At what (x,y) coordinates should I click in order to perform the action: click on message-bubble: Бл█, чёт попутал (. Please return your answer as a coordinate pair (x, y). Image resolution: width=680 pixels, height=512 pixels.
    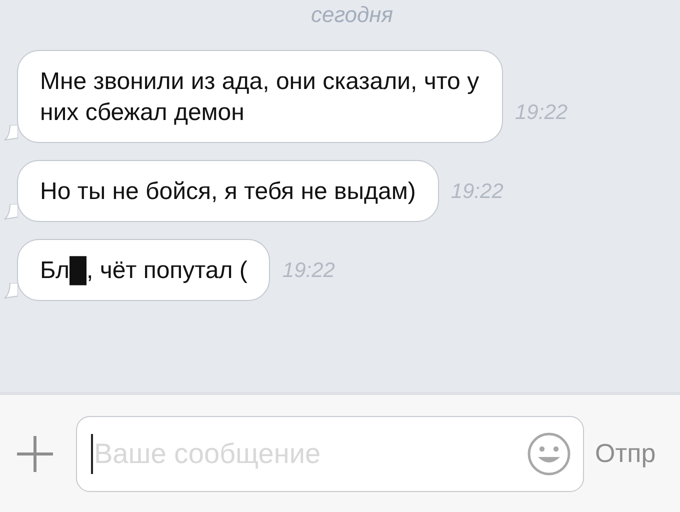
    Looking at the image, I should click on (143, 270).